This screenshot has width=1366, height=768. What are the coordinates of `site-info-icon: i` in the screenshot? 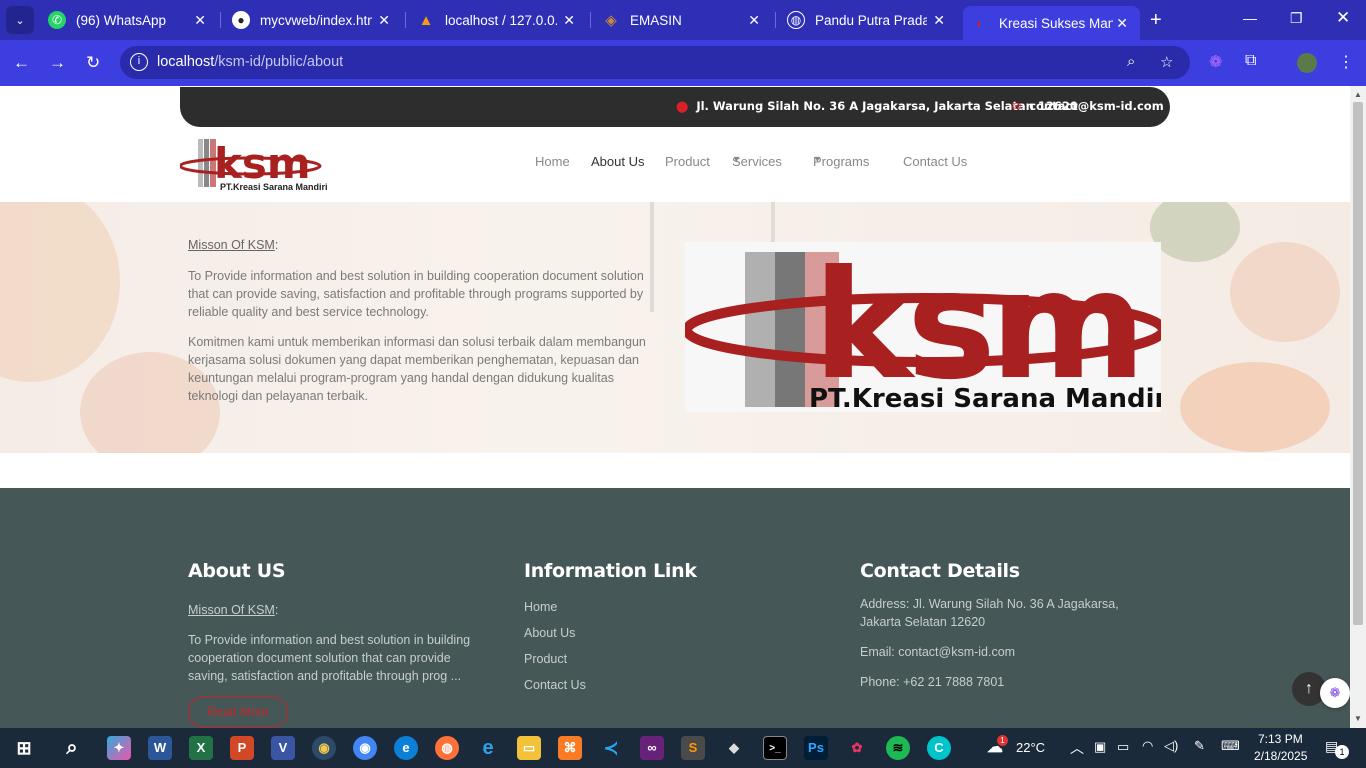 It's located at (139, 62).